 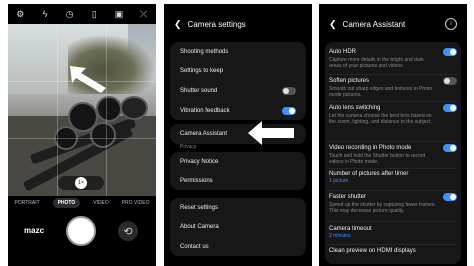 I want to click on vibration-feedback-toggle, so click(x=289, y=110).